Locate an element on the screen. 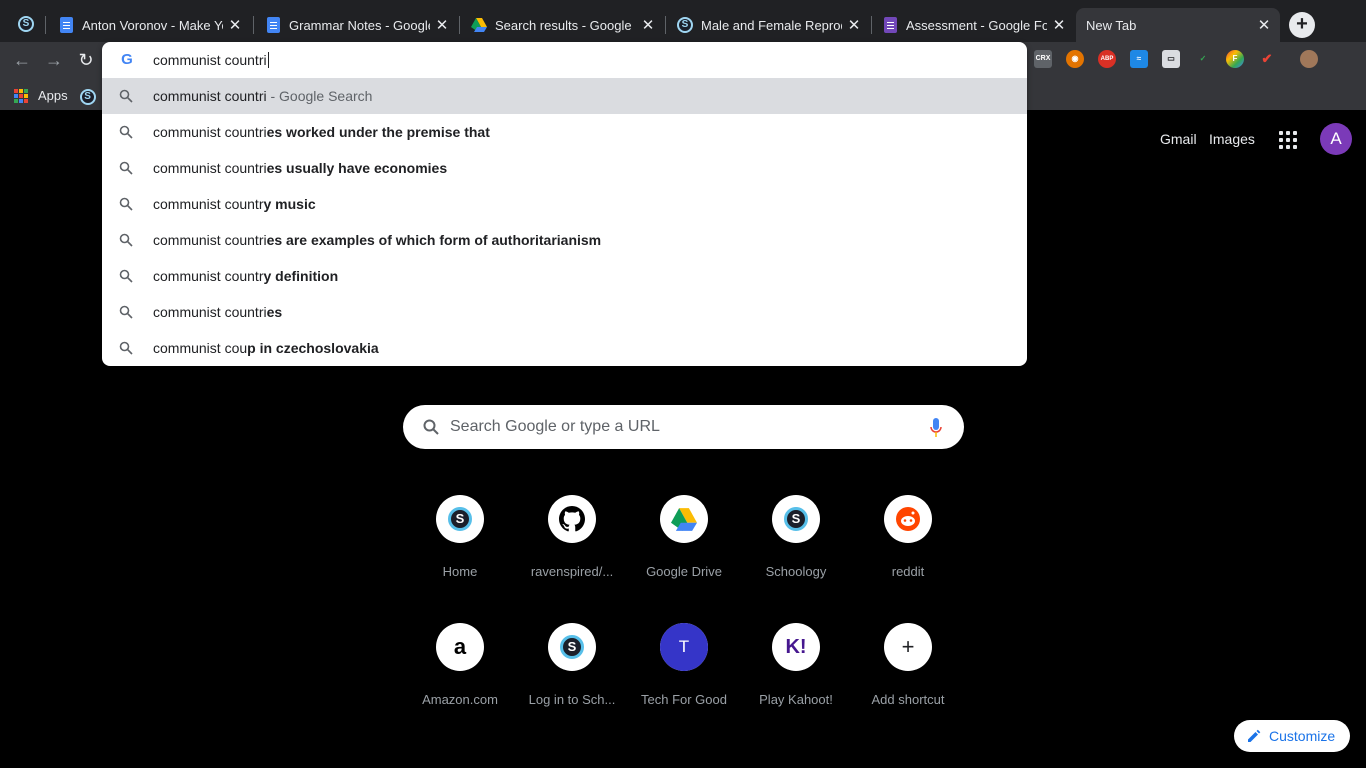 This screenshot has height=768, width=1366. github-icon is located at coordinates (572, 519).